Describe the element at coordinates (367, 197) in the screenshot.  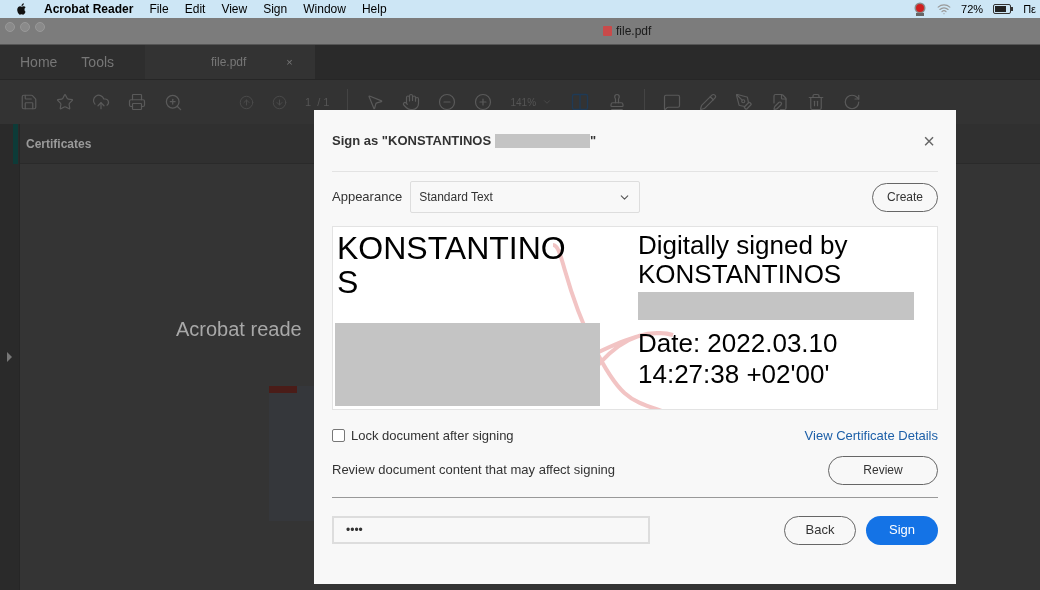
I see `appearance-label: Appearance` at that location.